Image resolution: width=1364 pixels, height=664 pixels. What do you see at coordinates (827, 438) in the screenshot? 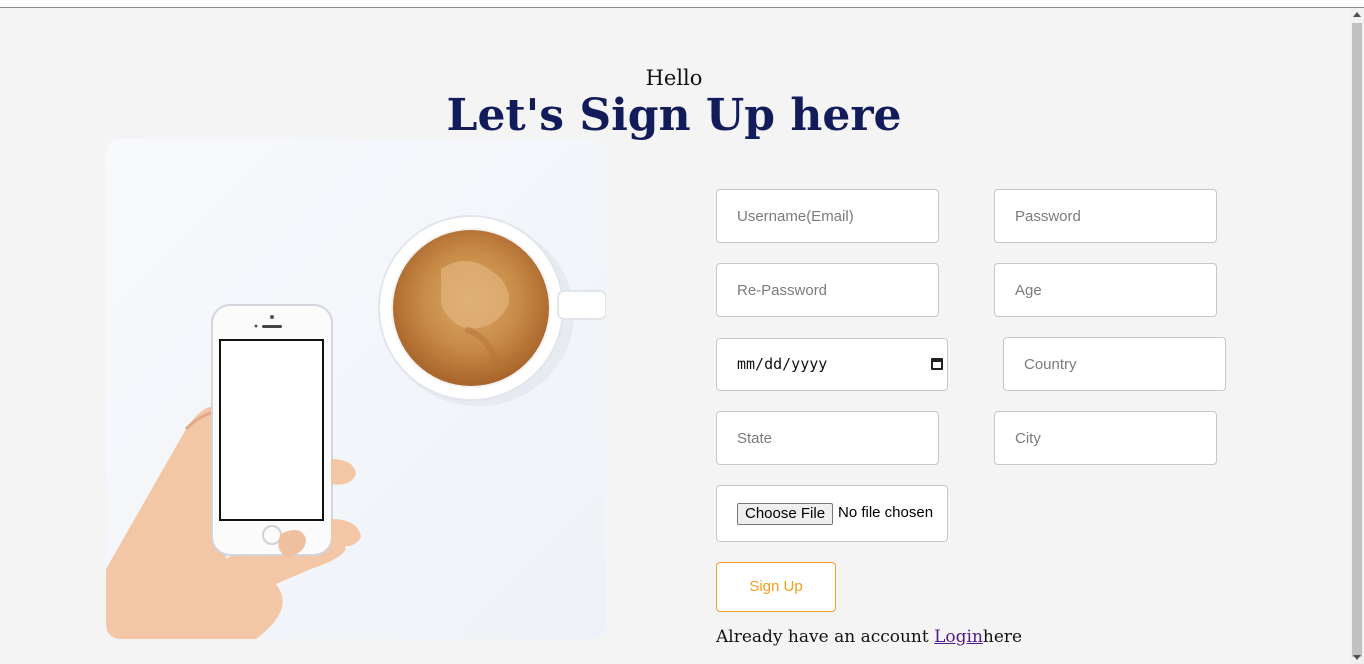
I see `state-input` at bounding box center [827, 438].